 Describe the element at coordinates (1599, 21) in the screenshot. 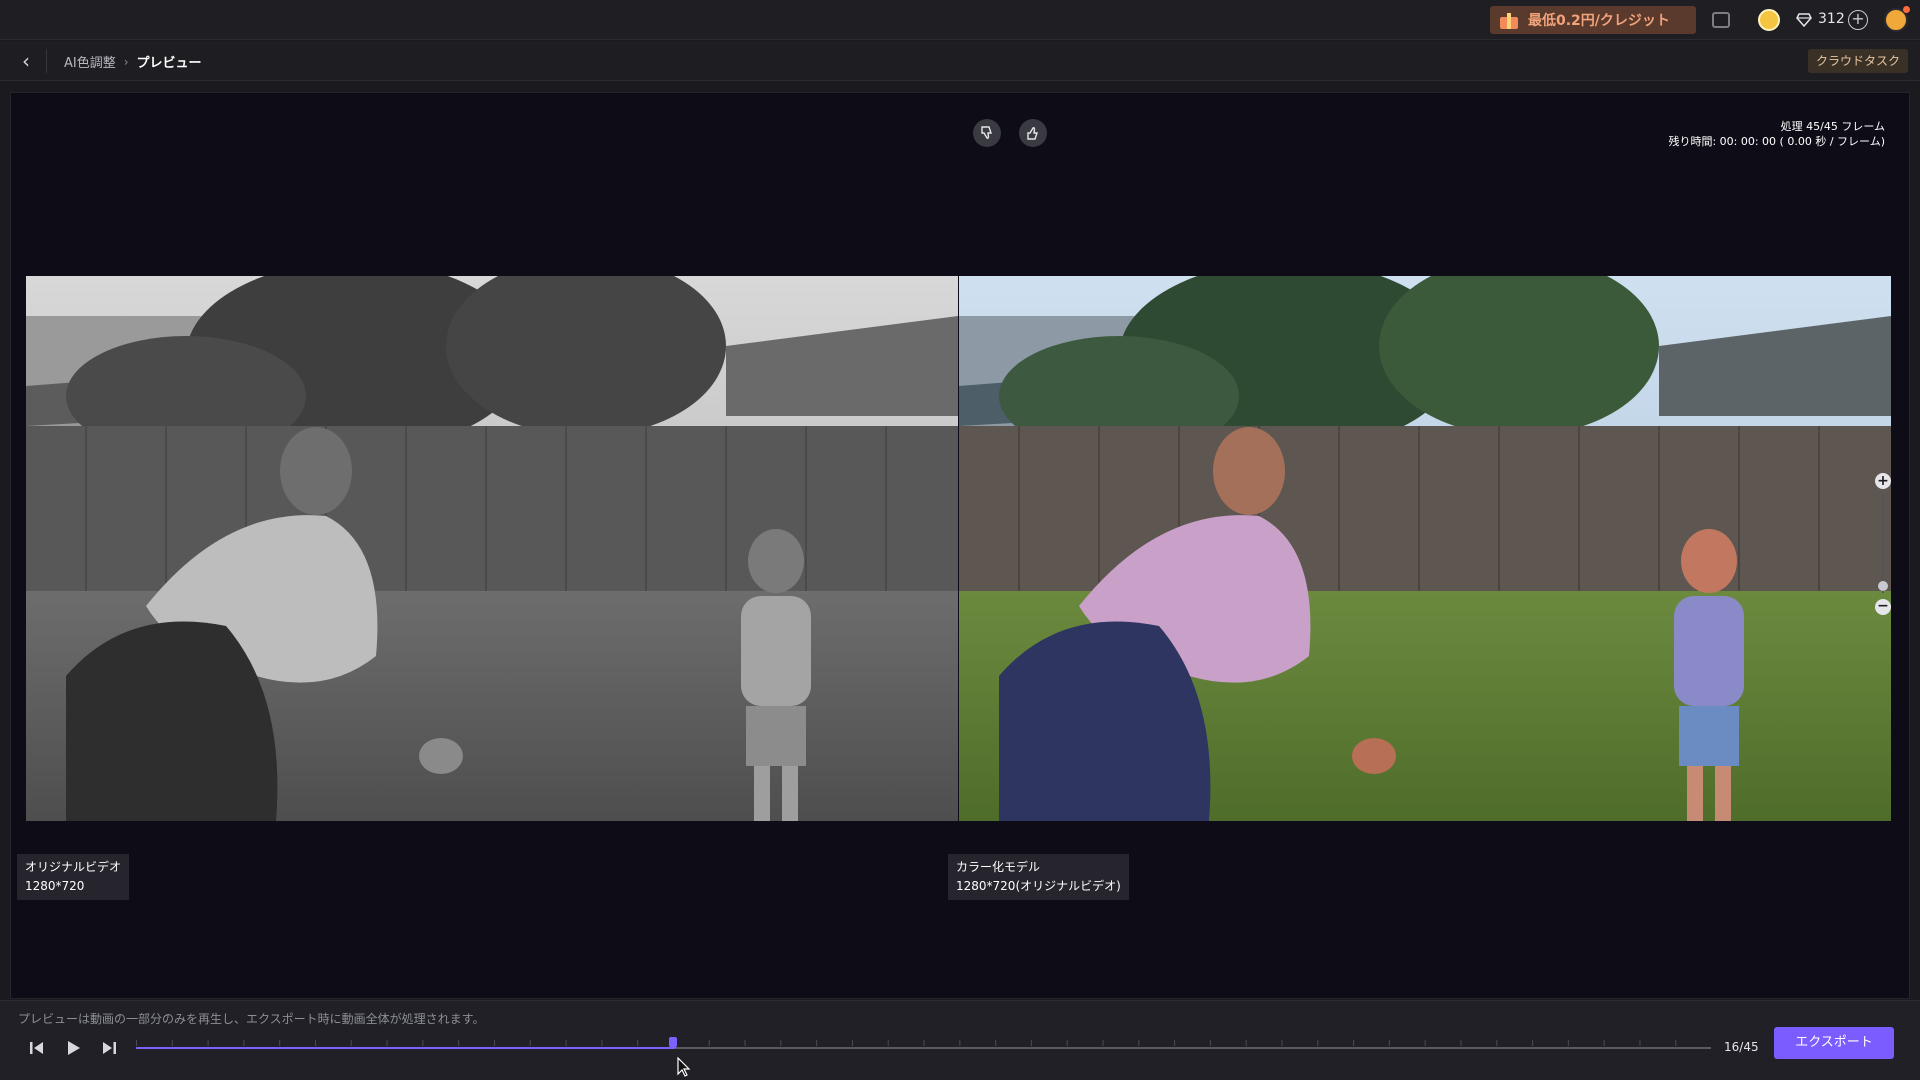

I see `promo-label: 最低0.2円/クレジット` at that location.